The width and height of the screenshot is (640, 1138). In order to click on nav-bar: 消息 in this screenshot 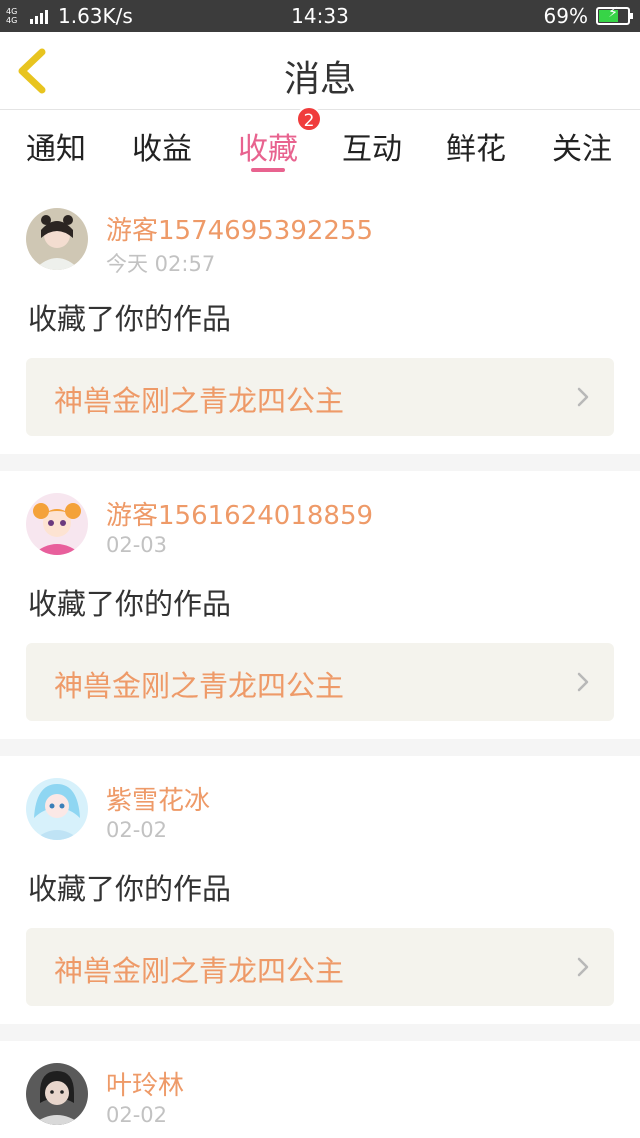, I will do `click(320, 71)`.